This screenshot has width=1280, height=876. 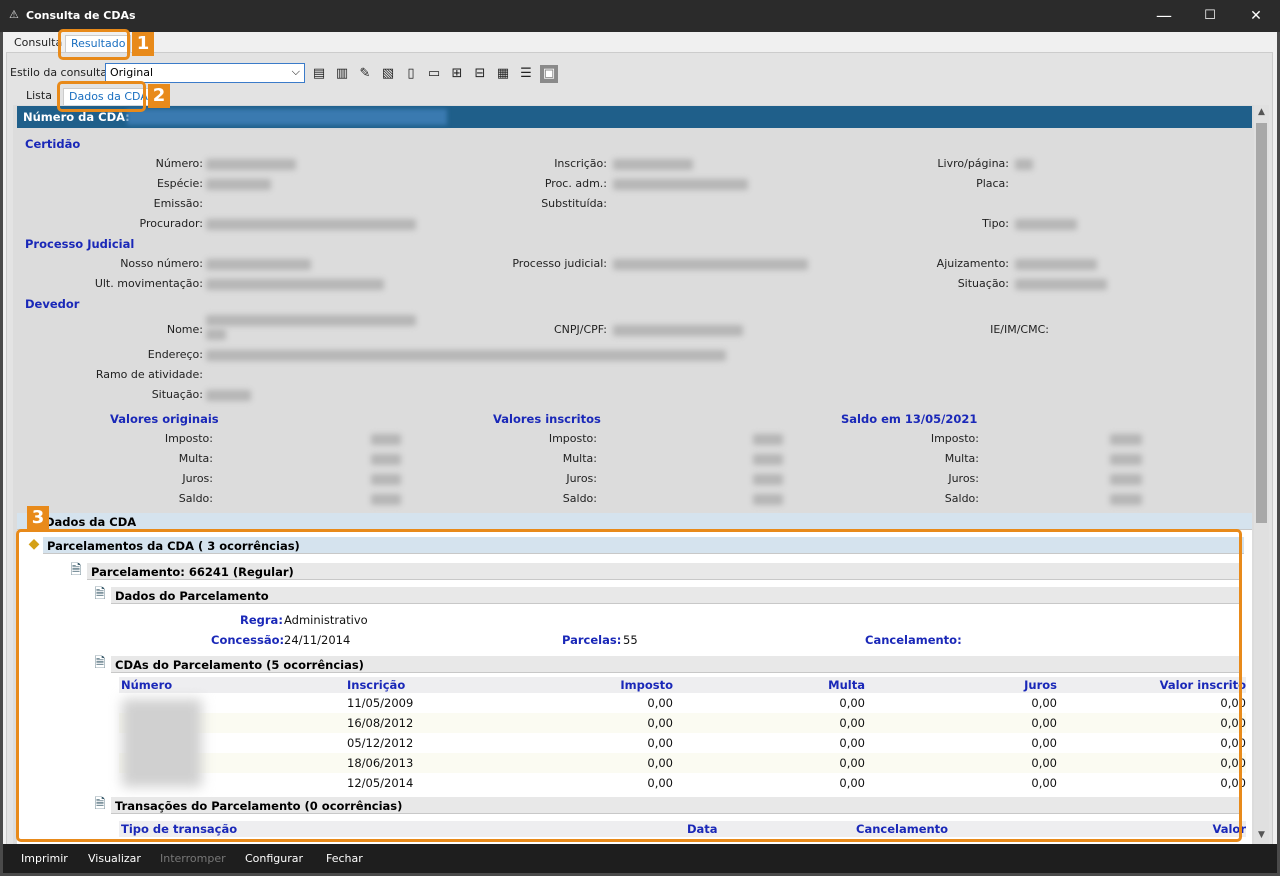 I want to click on label-situacao-devedor: Situação:, so click(x=177, y=394).